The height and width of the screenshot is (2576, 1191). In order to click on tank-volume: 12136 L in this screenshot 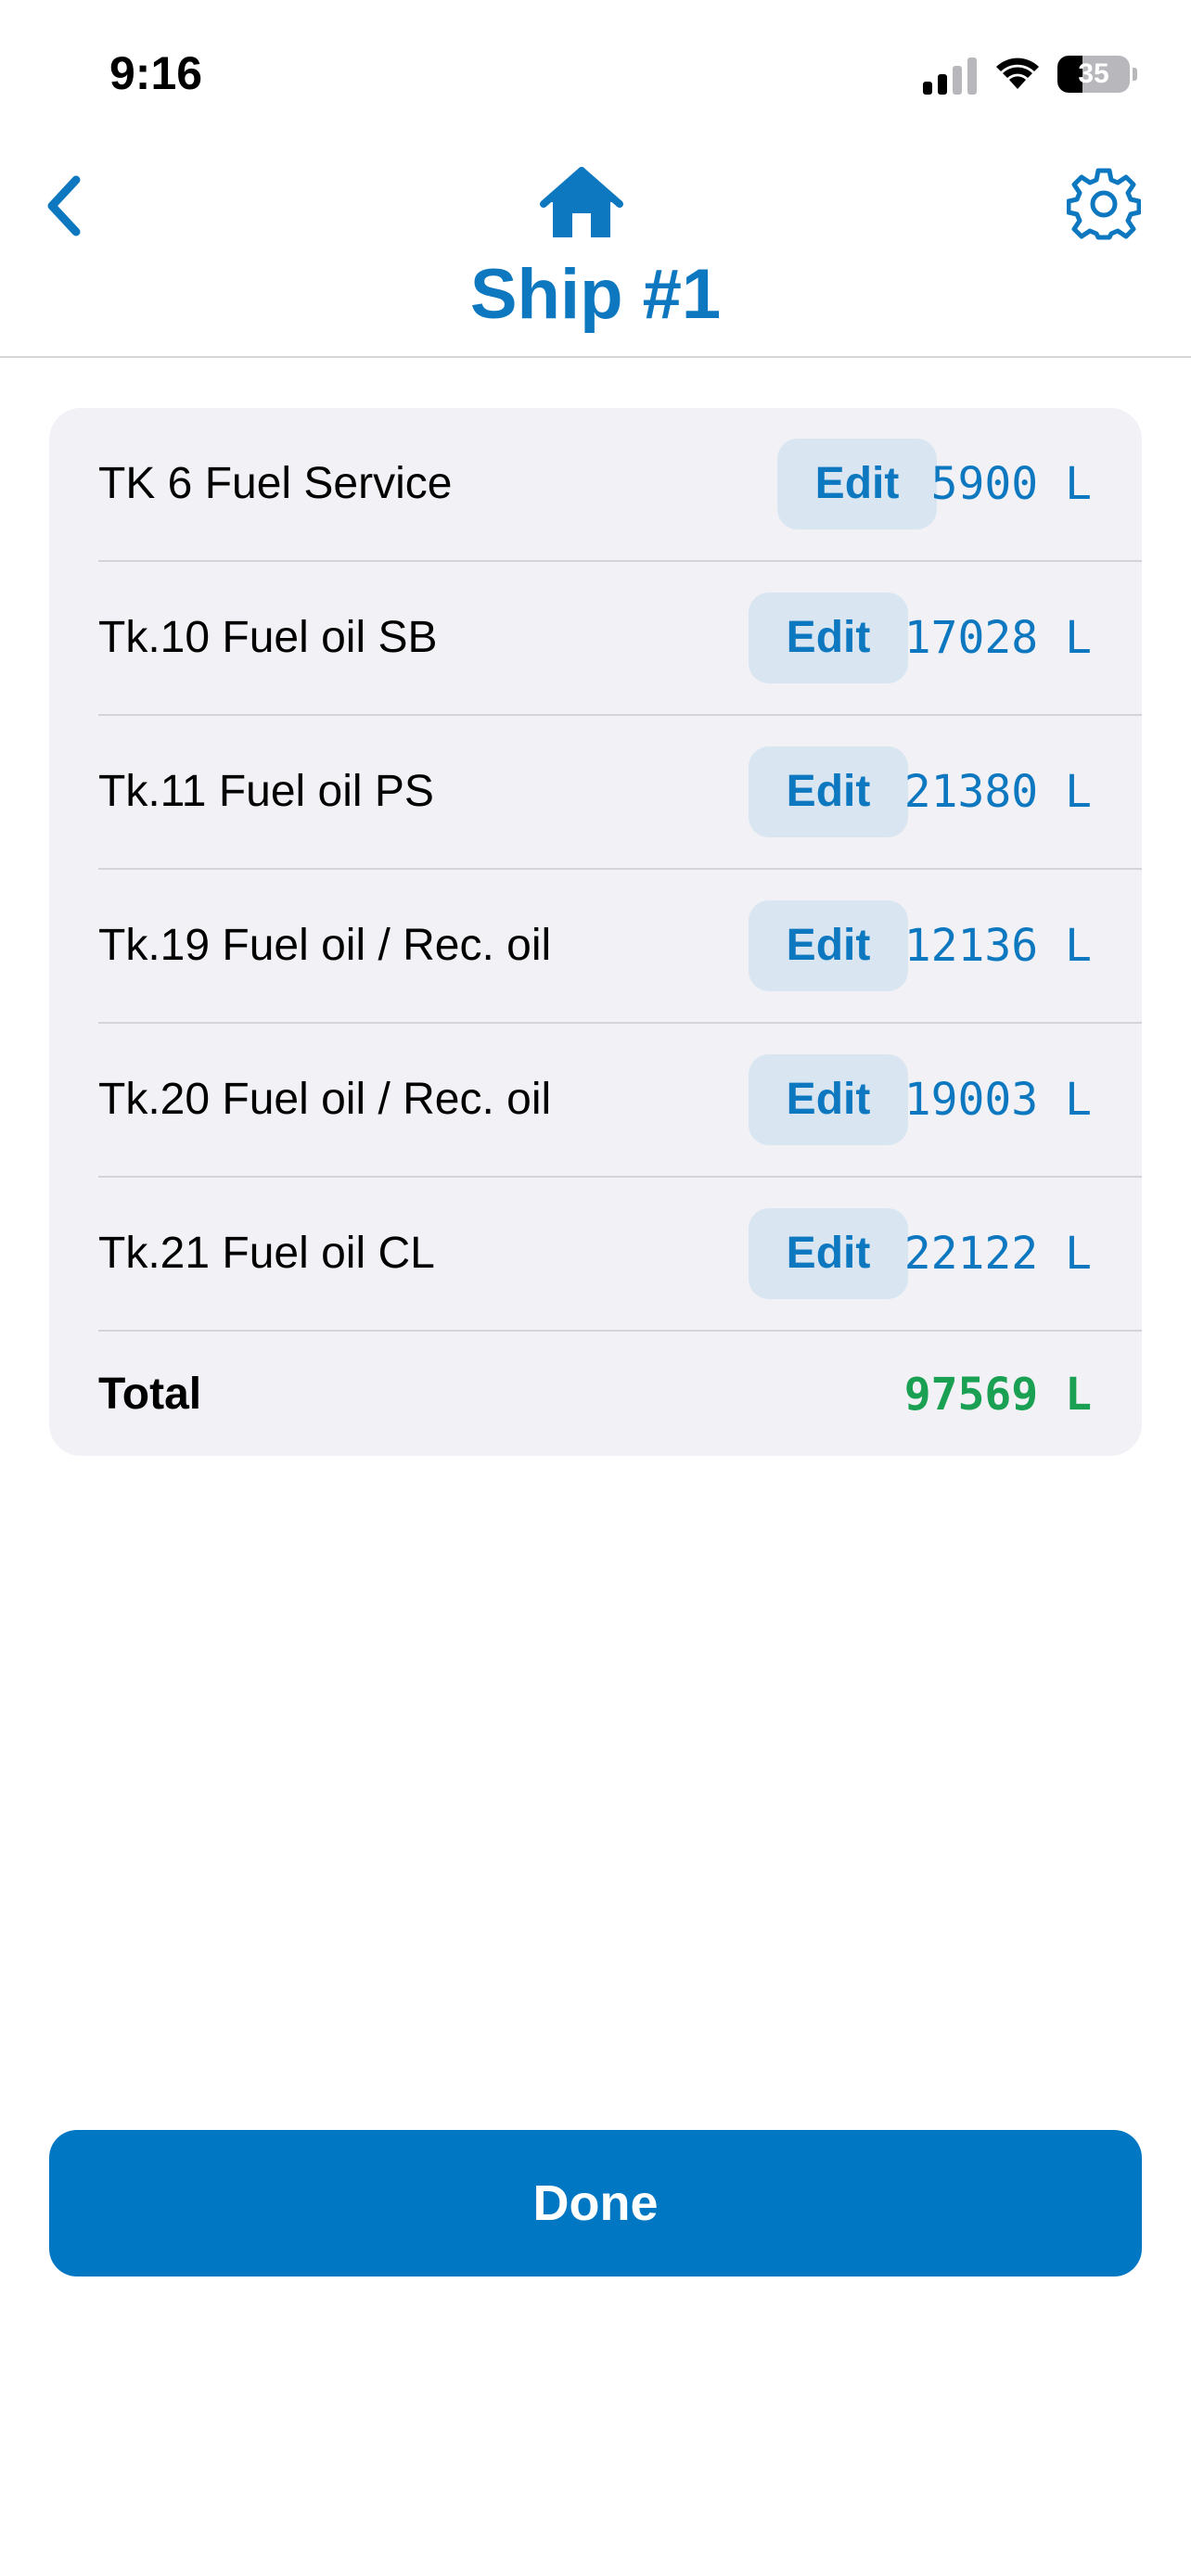, I will do `click(997, 946)`.